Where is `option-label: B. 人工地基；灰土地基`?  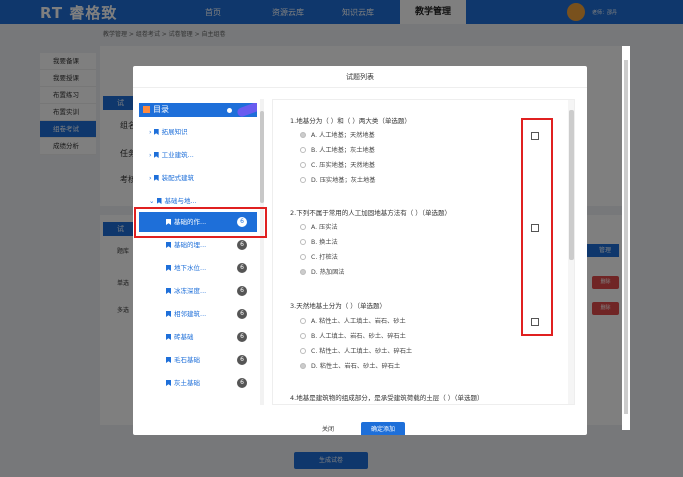 option-label: B. 人工地基；灰土地基 is located at coordinates (343, 150).